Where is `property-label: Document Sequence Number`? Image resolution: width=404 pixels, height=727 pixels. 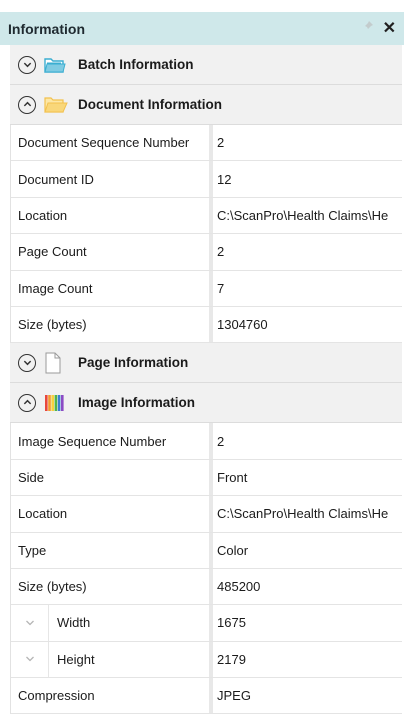
property-label: Document Sequence Number is located at coordinates (110, 143).